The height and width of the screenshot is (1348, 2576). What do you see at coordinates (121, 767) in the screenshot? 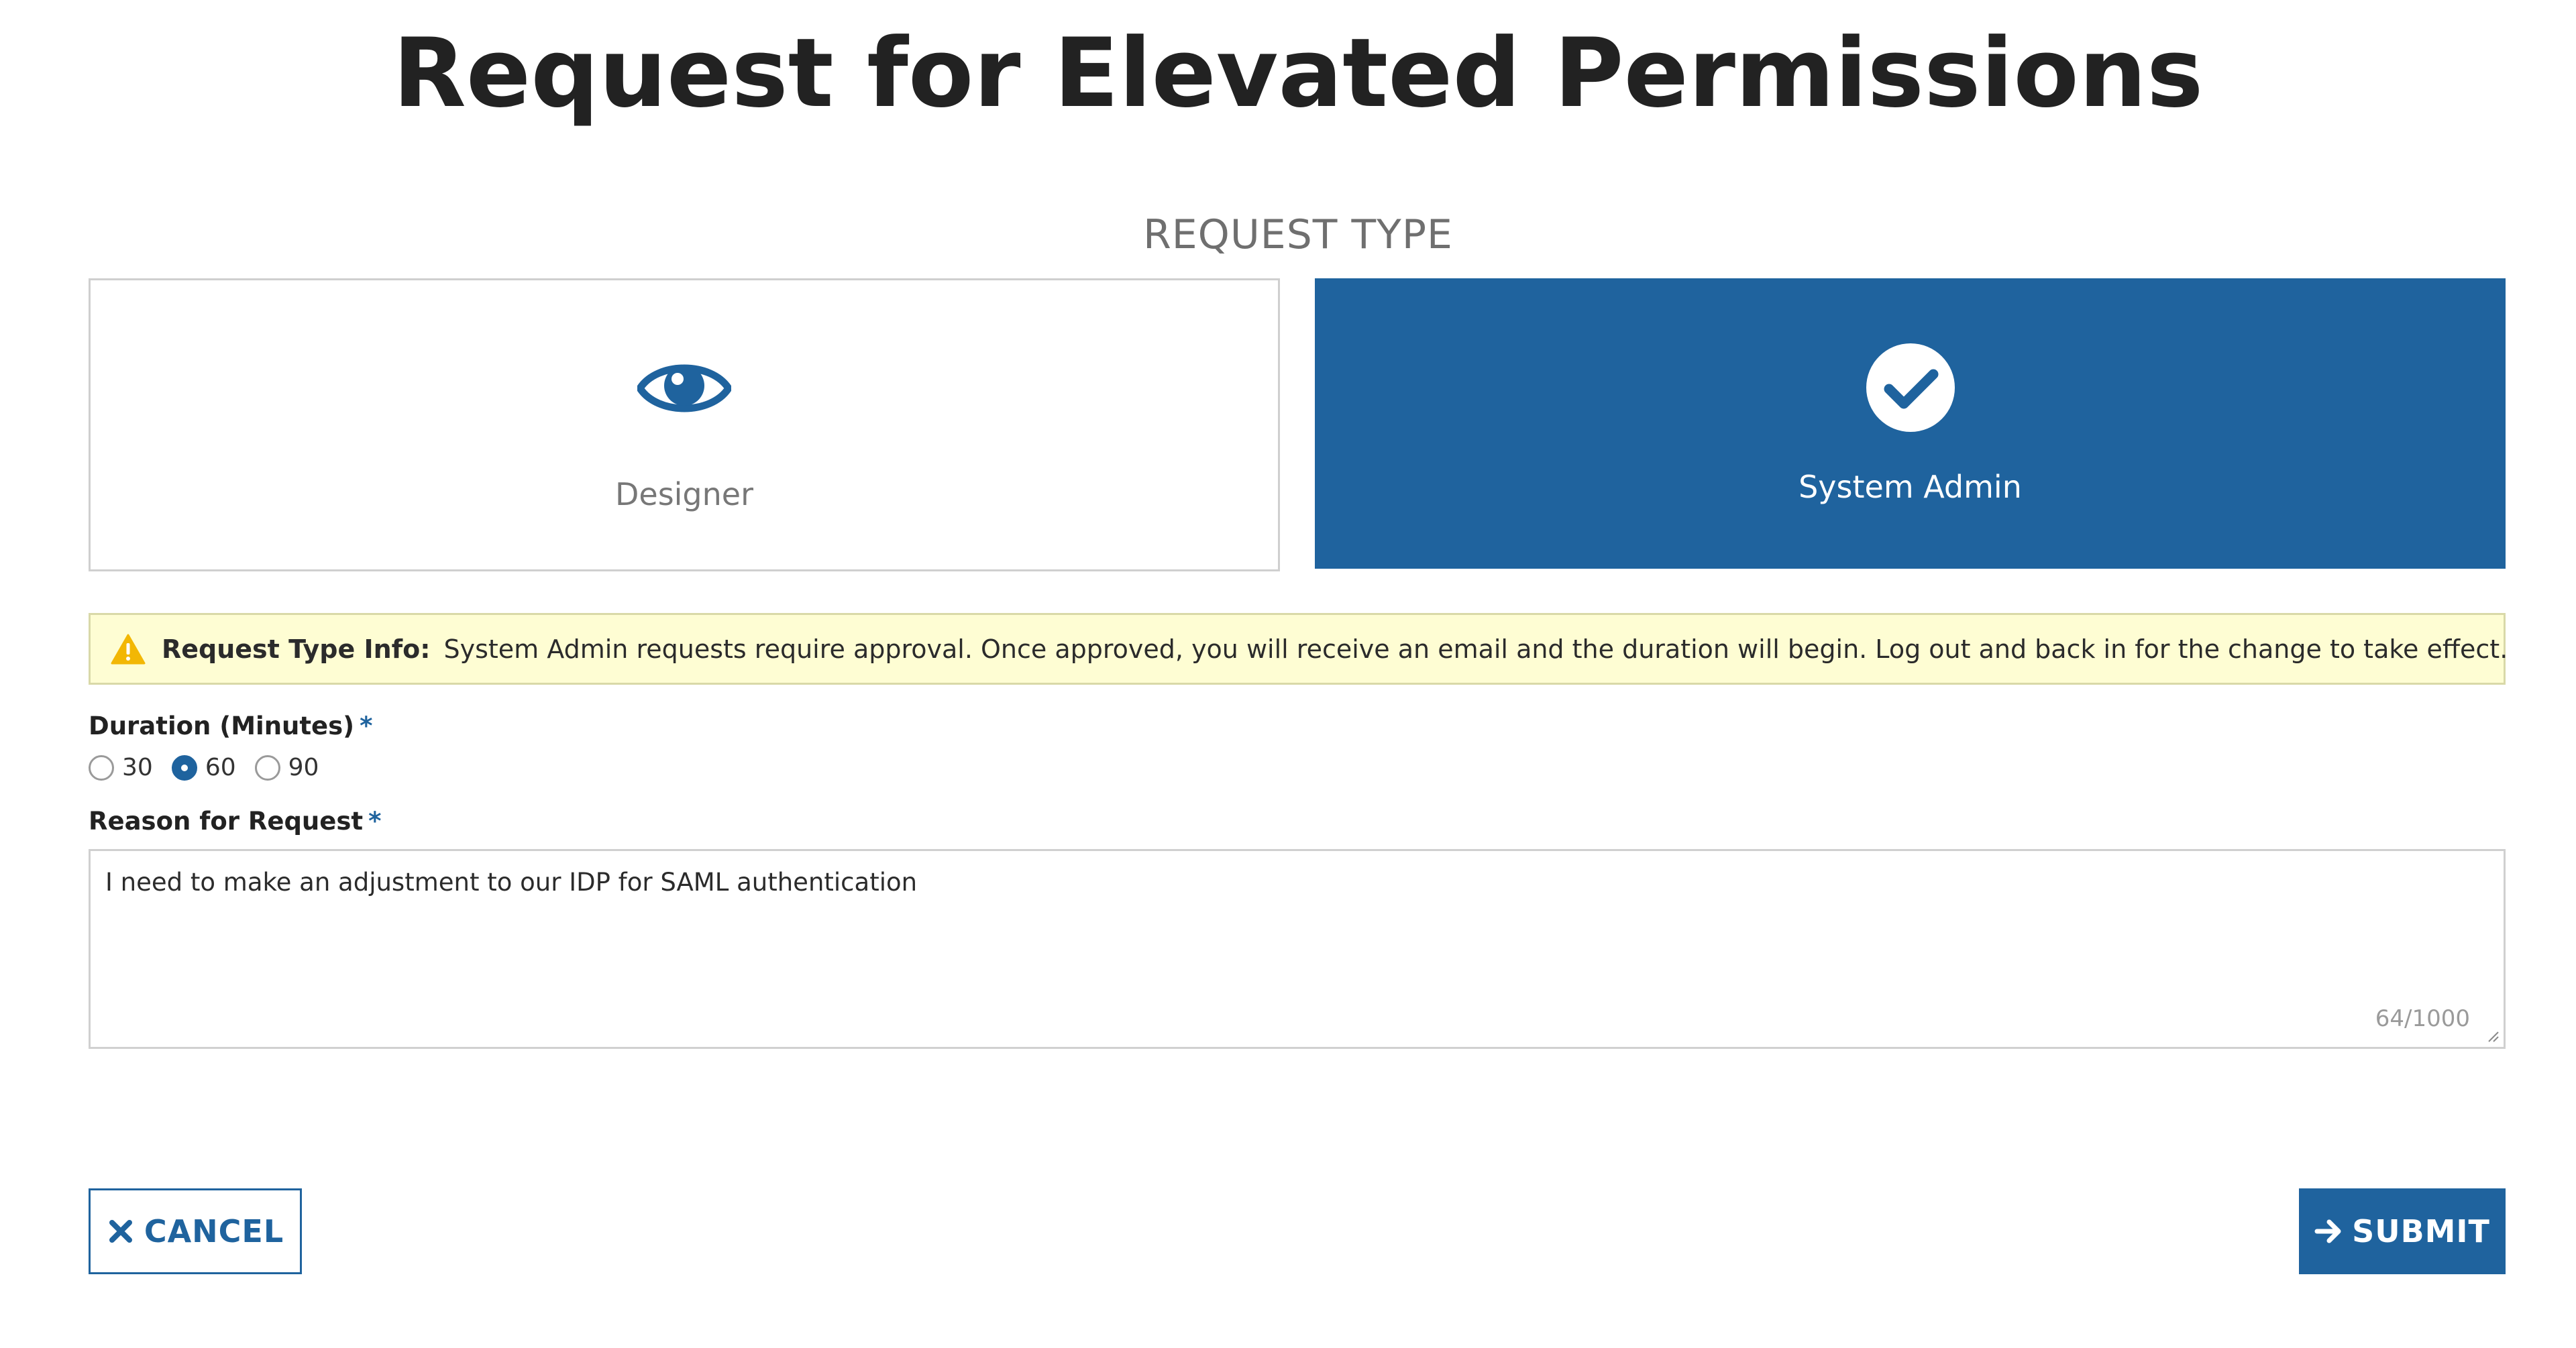
I see `duration-option-30: 30` at bounding box center [121, 767].